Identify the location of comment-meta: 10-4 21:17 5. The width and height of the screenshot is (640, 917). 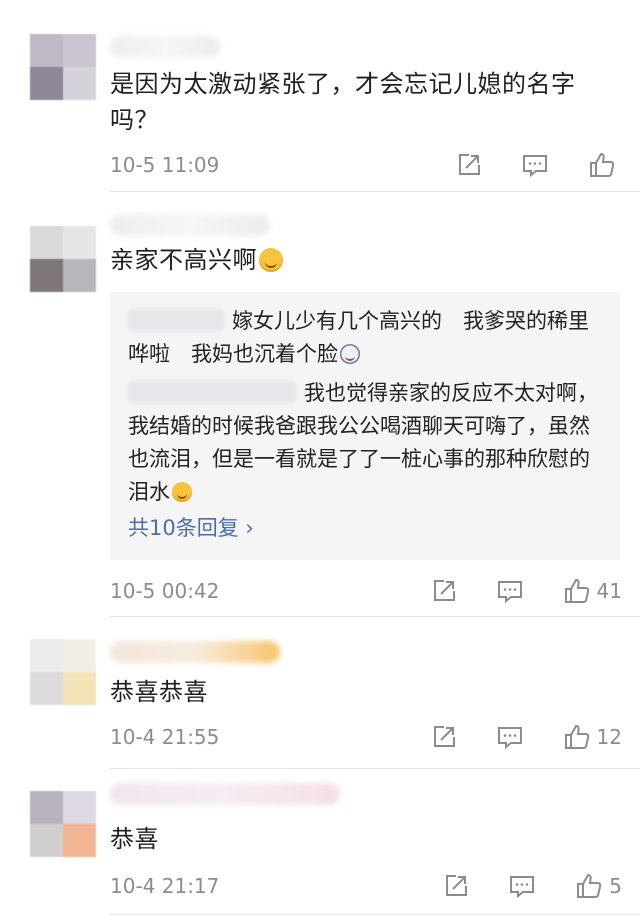
(366, 886).